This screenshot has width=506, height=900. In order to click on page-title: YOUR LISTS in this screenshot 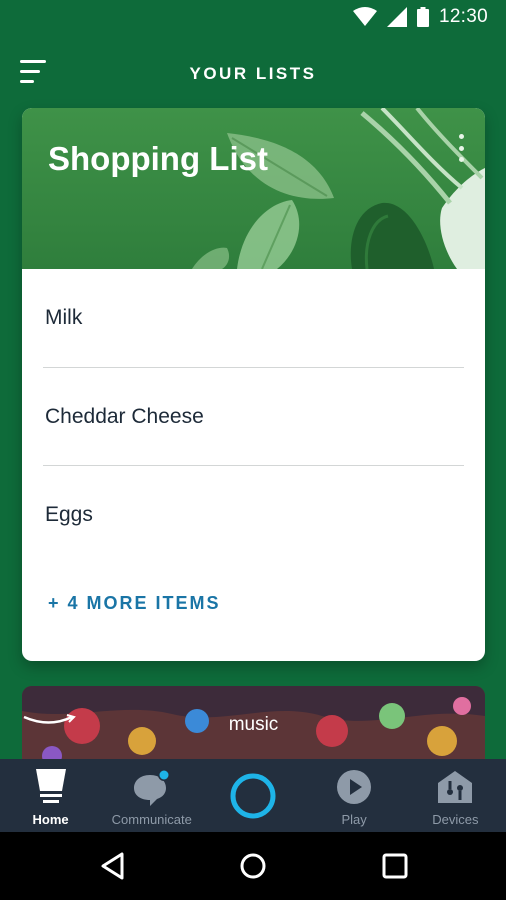, I will do `click(253, 73)`.